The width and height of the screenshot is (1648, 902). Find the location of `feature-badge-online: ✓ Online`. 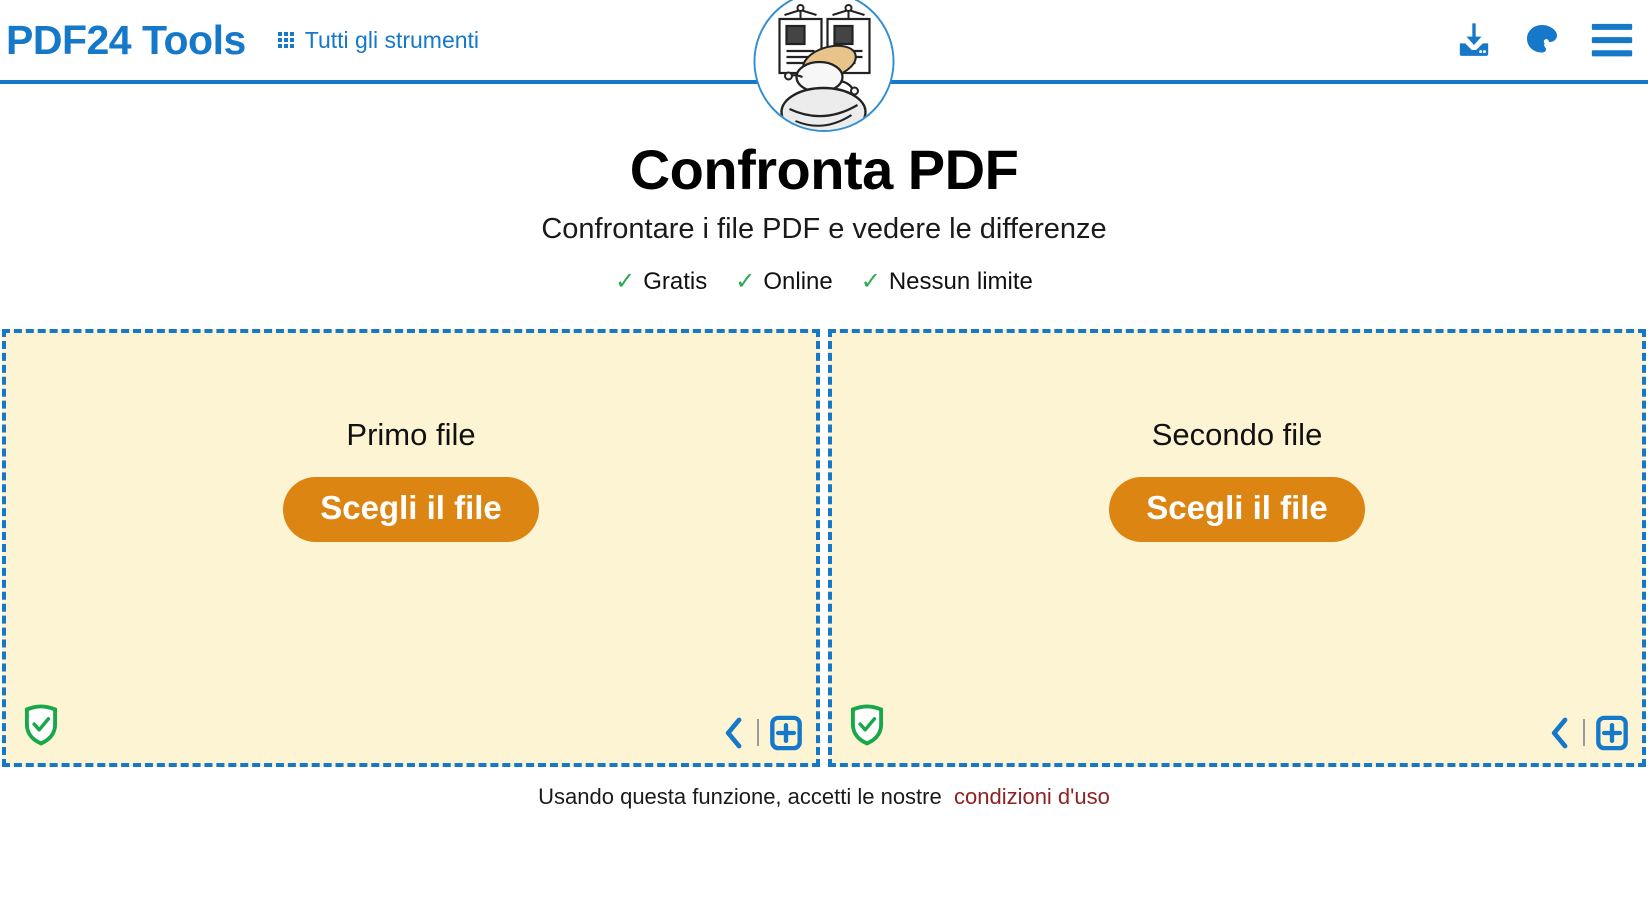

feature-badge-online: ✓ Online is located at coordinates (783, 282).